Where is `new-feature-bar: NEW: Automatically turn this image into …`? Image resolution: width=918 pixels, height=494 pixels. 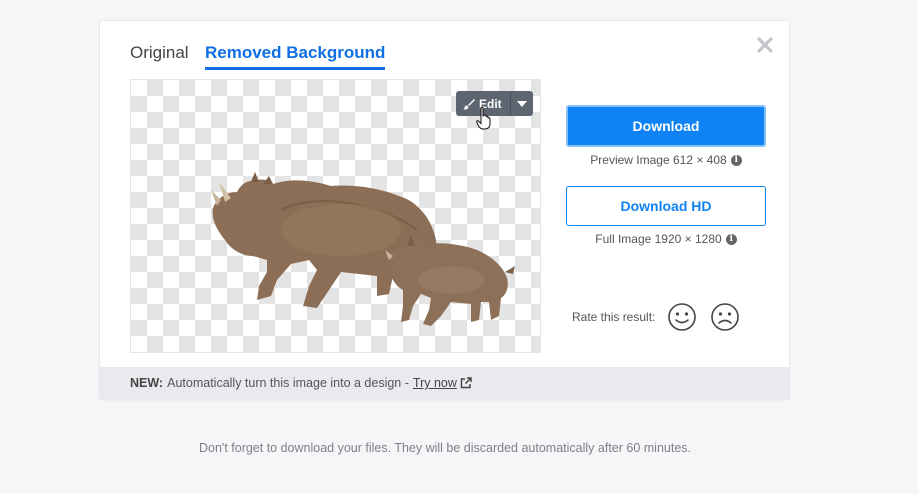 new-feature-bar: NEW: Automatically turn this image into … is located at coordinates (444, 383).